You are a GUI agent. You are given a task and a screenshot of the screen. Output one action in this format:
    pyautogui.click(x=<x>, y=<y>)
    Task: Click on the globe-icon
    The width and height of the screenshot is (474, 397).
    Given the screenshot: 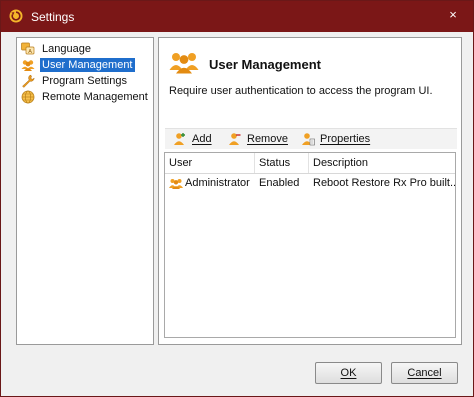 What is the action you would take?
    pyautogui.click(x=28, y=96)
    